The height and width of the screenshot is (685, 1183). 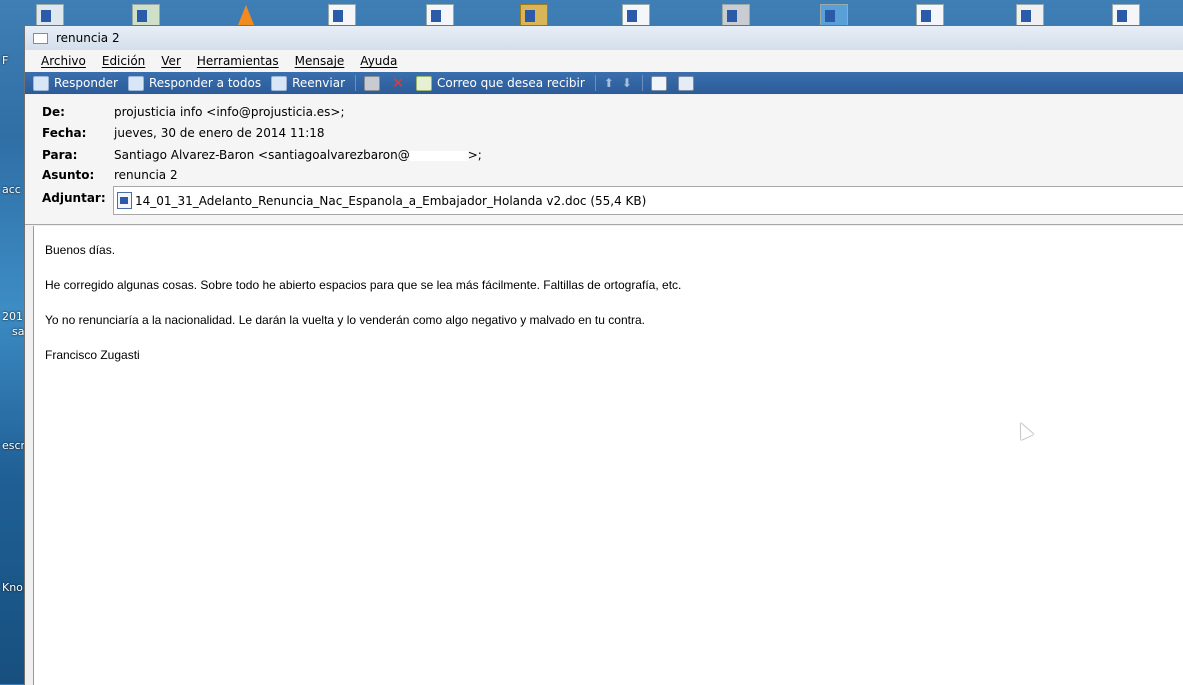 I want to click on arrow-up-icon: ⬆, so click(x=608, y=83).